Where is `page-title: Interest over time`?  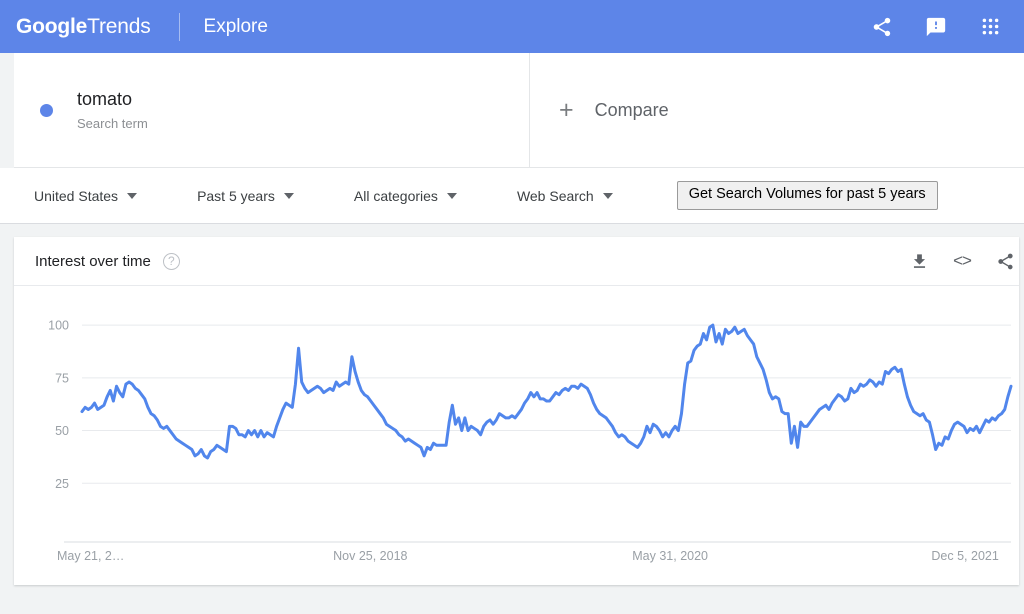 page-title: Interest over time is located at coordinates (93, 261).